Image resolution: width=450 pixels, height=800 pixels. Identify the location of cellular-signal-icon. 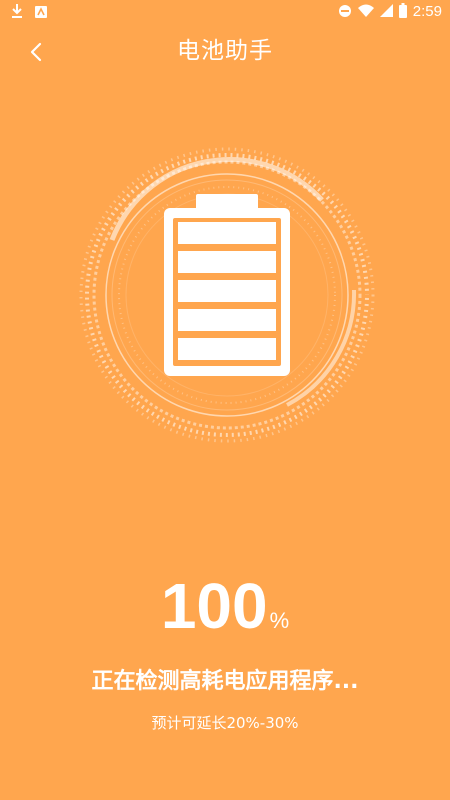
(386, 12).